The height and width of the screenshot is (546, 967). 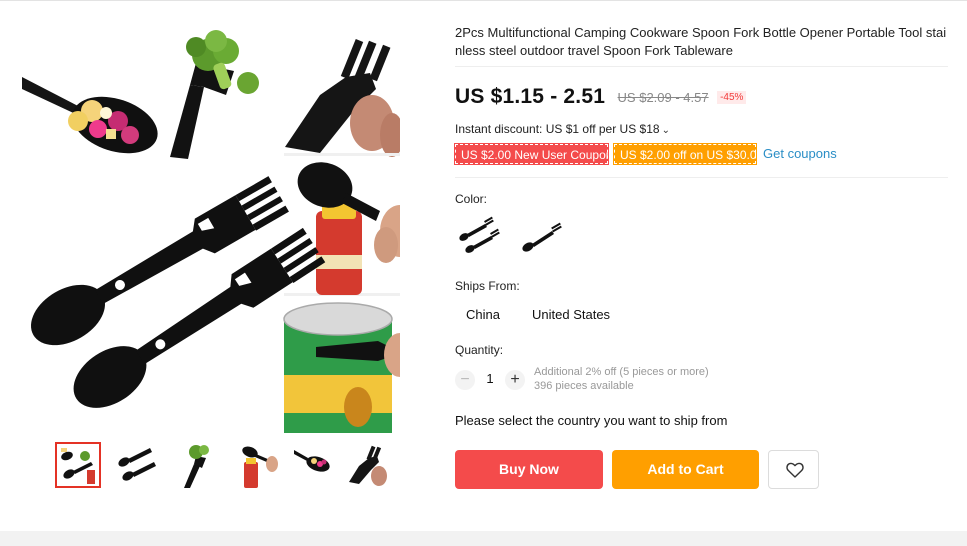 I want to click on heart-icon, so click(x=795, y=470).